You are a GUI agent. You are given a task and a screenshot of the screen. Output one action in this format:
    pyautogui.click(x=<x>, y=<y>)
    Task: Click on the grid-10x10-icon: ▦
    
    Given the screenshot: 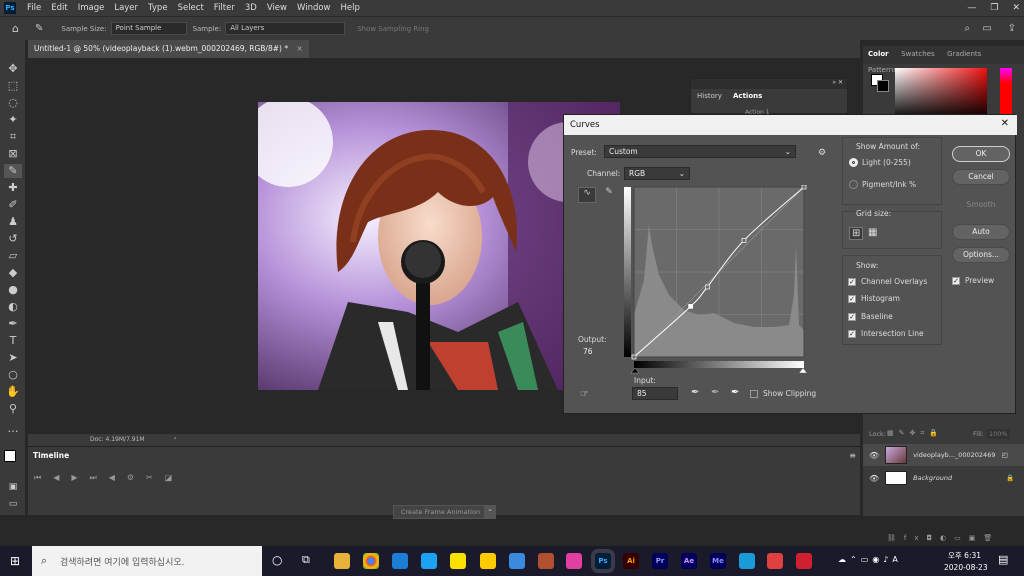 What is the action you would take?
    pyautogui.click(x=872, y=232)
    